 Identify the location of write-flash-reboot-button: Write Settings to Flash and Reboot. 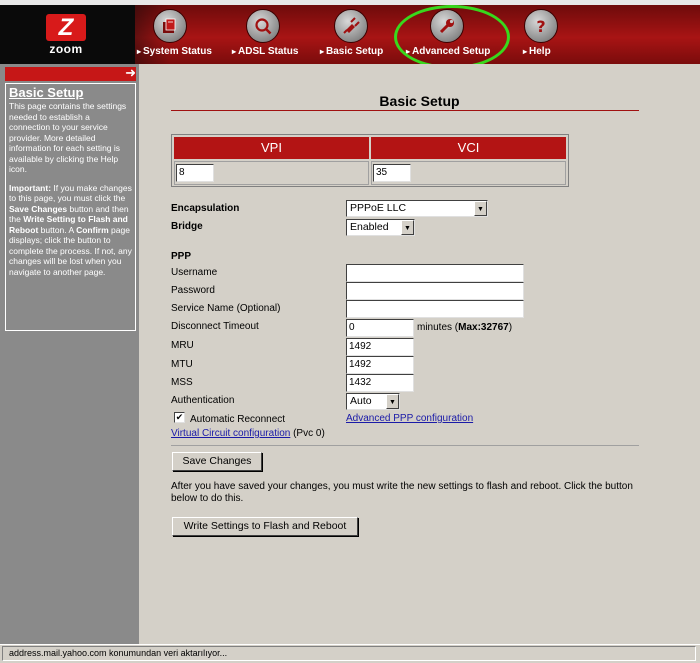
(265, 526).